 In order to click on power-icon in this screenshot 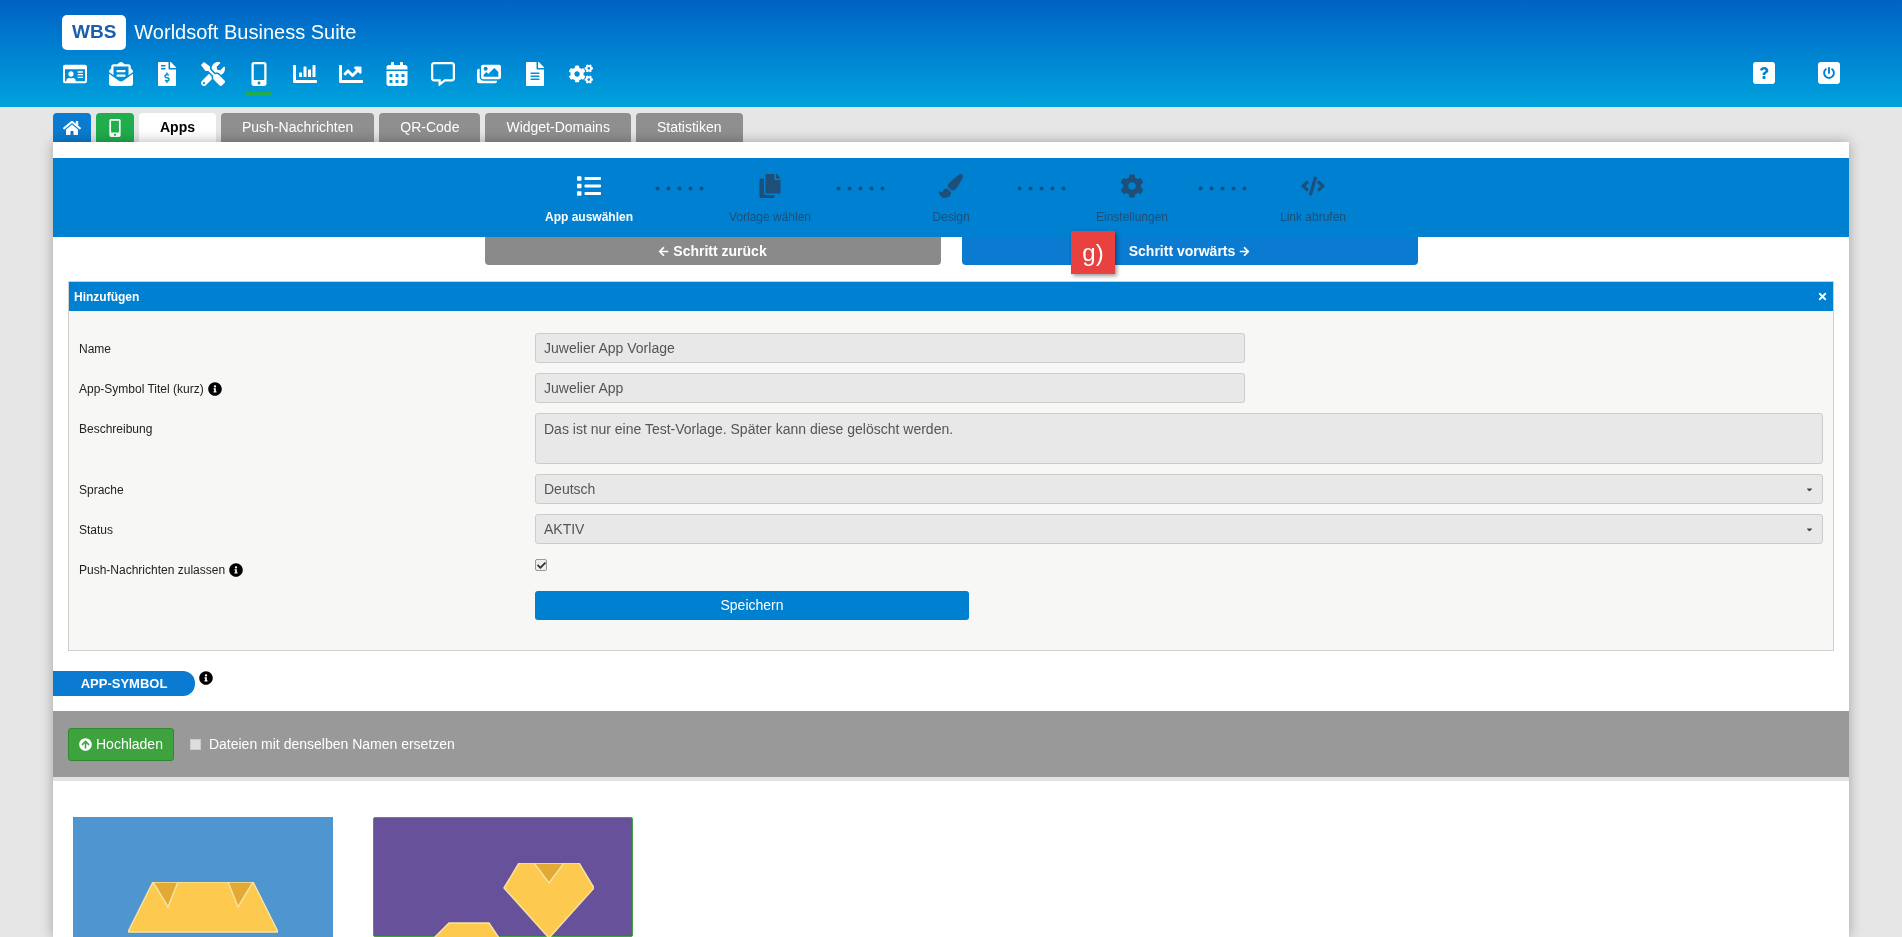, I will do `click(1829, 73)`.